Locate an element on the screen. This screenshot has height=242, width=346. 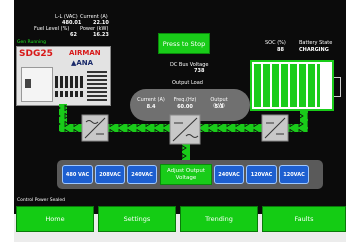
inverter-icon is located at coordinates (185, 129).